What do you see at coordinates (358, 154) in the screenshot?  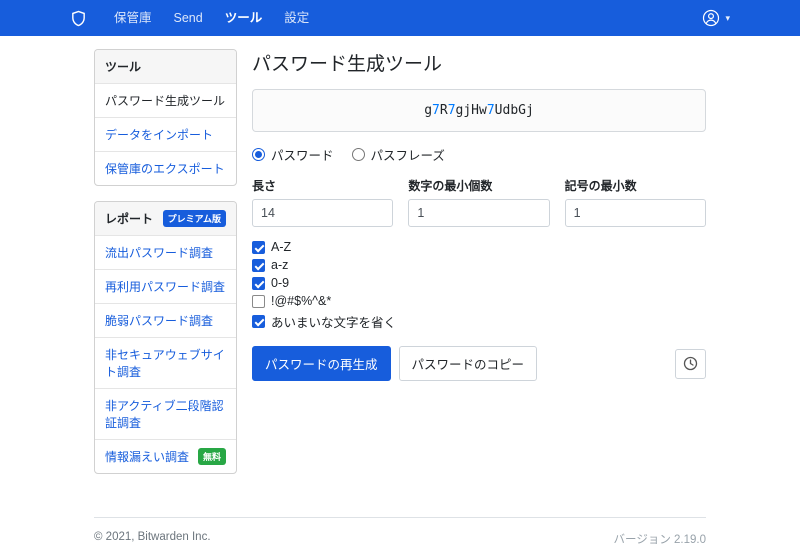 I see `radio-passphrase-control` at bounding box center [358, 154].